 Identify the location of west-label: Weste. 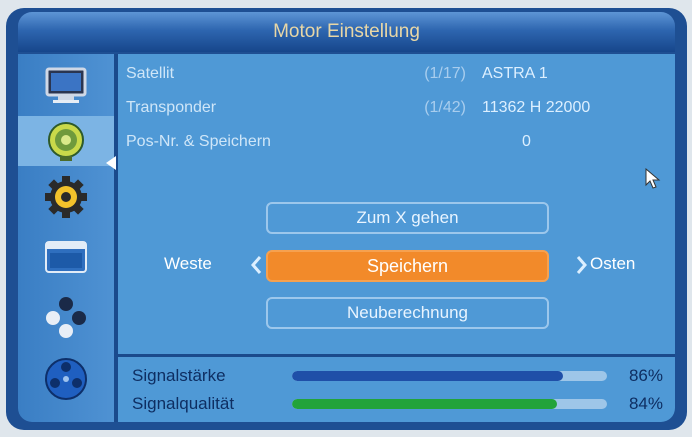
(188, 264).